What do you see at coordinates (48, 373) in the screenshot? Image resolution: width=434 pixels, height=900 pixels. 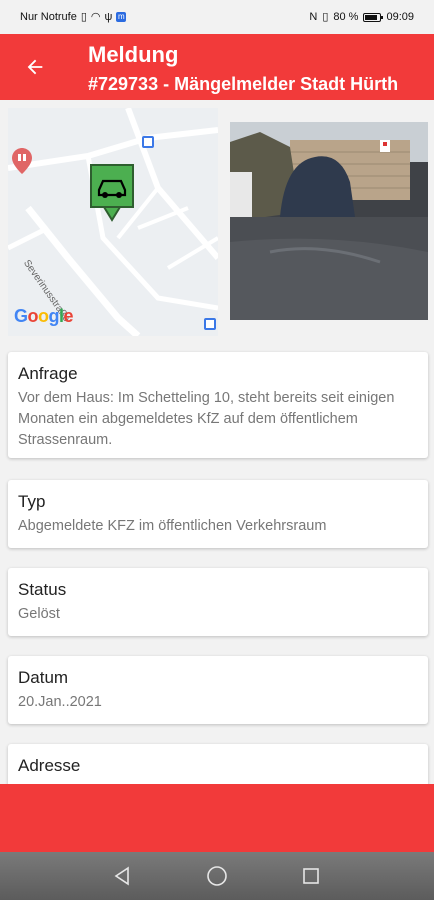 I see `card-label: Anfrage` at bounding box center [48, 373].